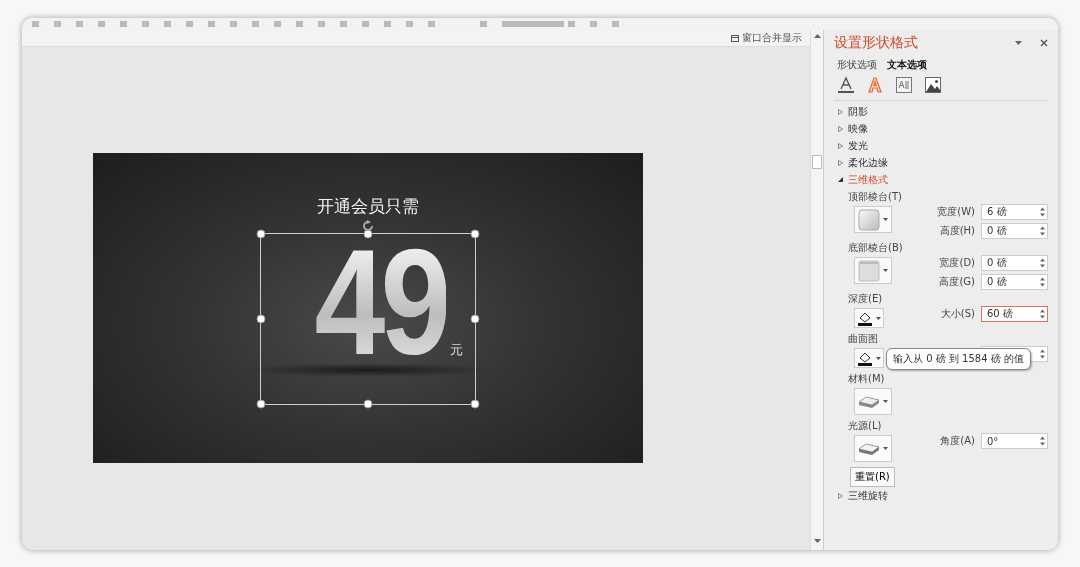  What do you see at coordinates (957, 282) in the screenshot?
I see `field-label: 高度(G)` at bounding box center [957, 282].